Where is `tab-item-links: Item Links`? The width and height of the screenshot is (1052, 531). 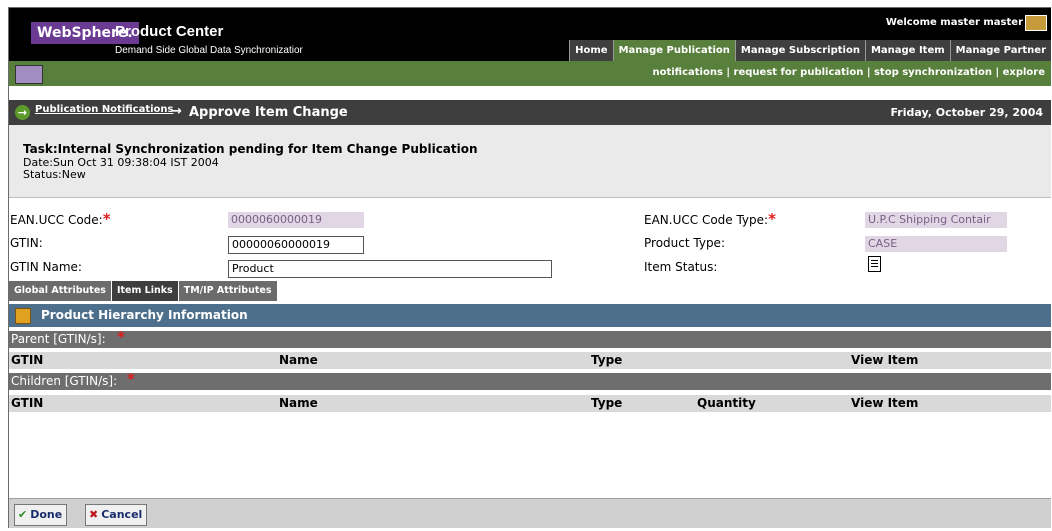 tab-item-links: Item Links is located at coordinates (144, 291).